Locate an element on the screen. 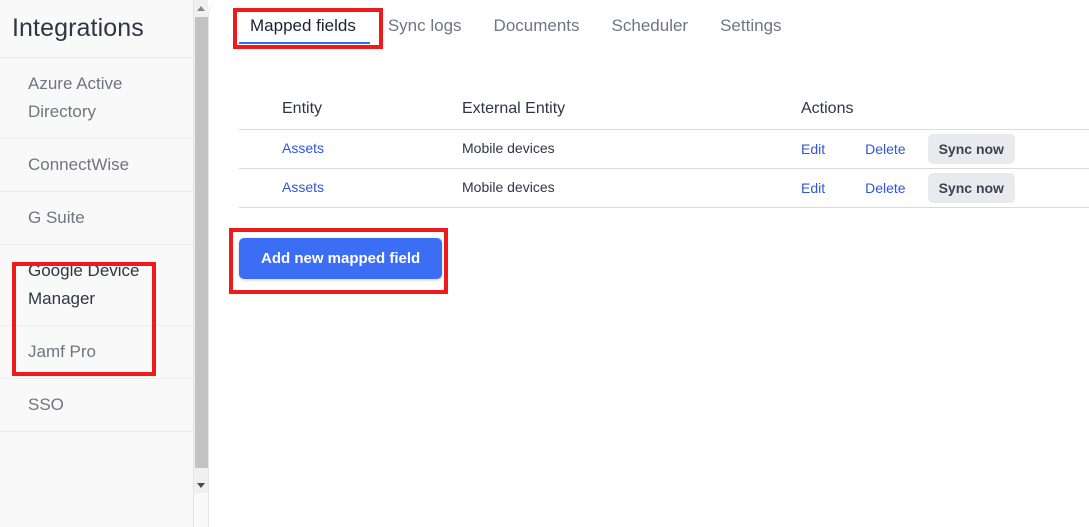  column-header-entity: Entity is located at coordinates (302, 108).